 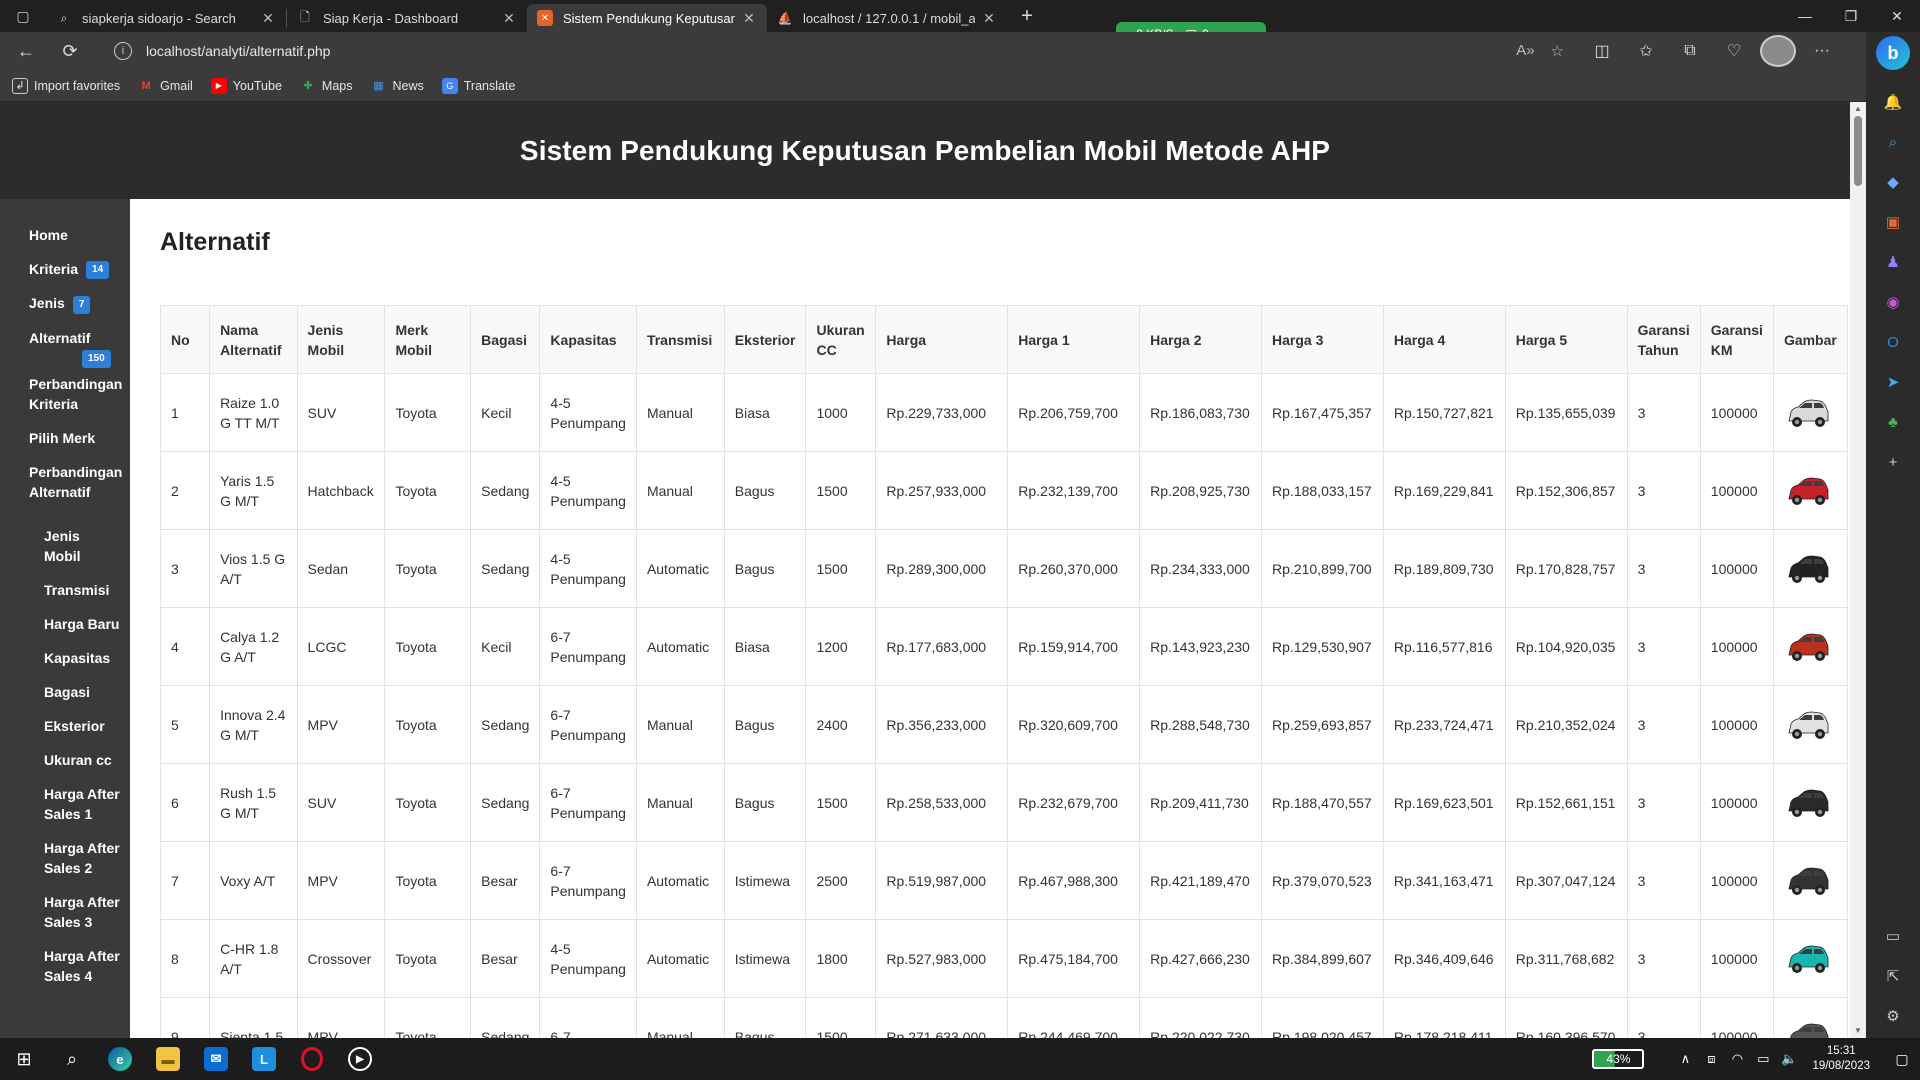 What do you see at coordinates (1711, 1059) in the screenshot?
I see `display-icon: ⧈` at bounding box center [1711, 1059].